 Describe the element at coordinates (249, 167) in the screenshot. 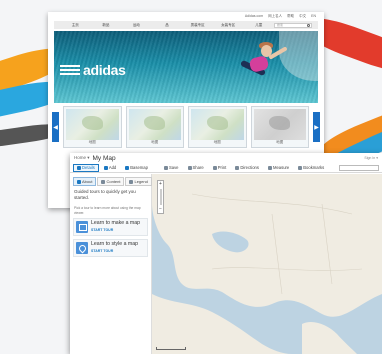

I see `directions-label: Directions` at that location.